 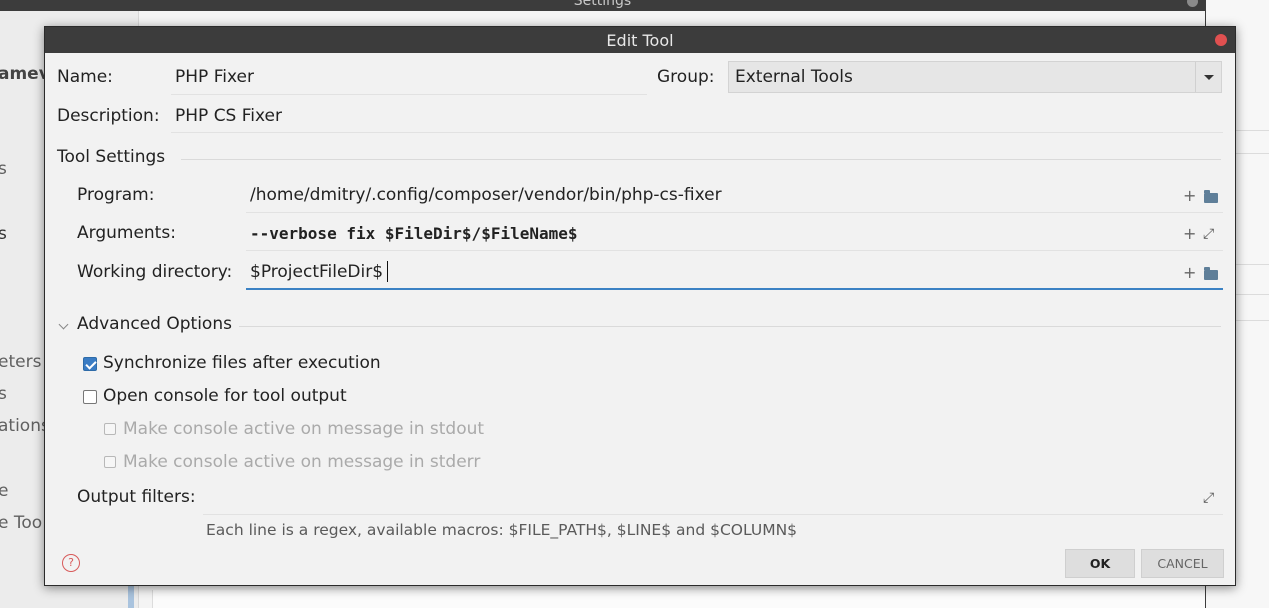 I want to click on name-label: Name:, so click(x=85, y=77).